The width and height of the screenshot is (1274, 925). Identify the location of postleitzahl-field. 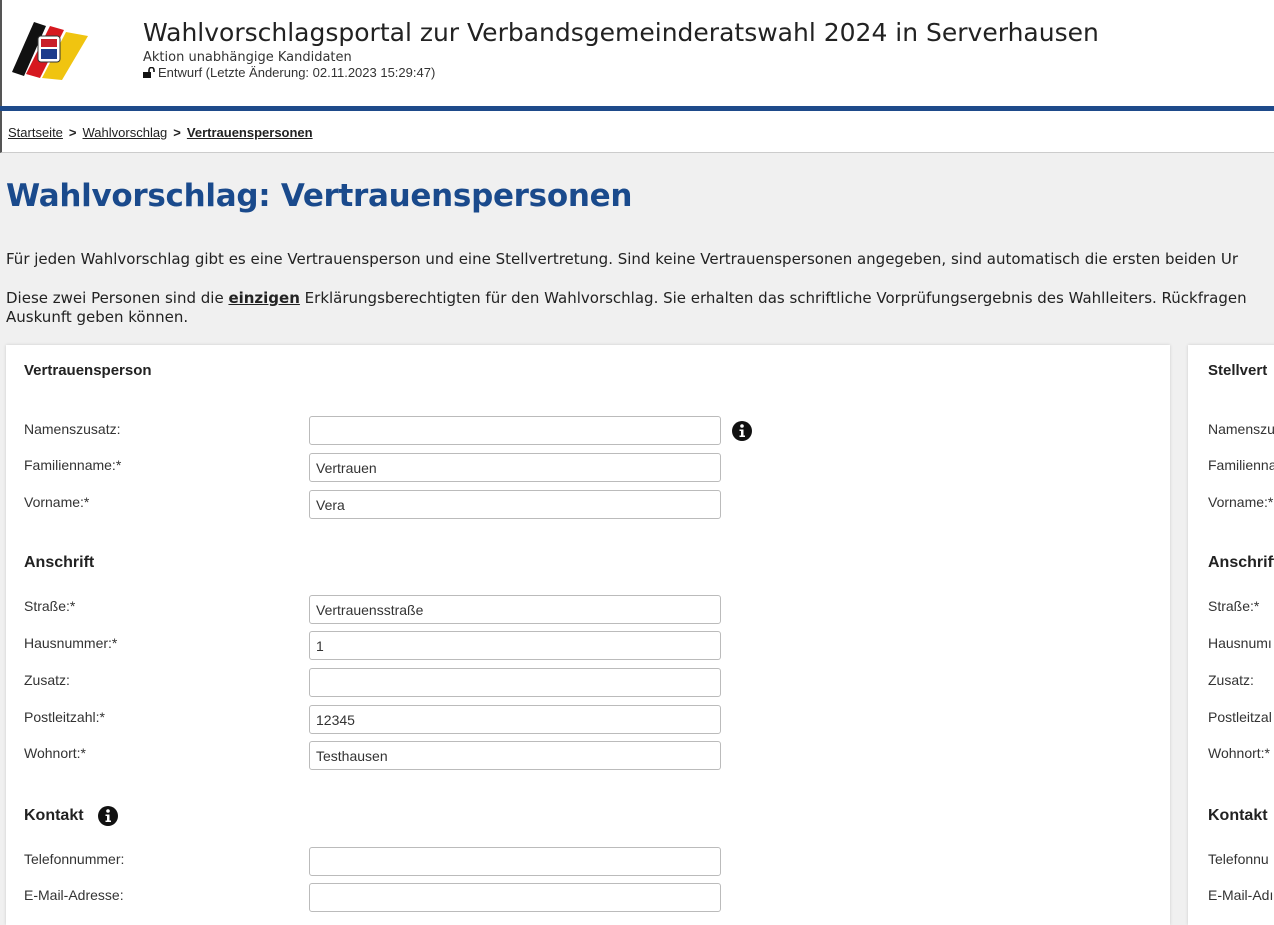
(515, 719).